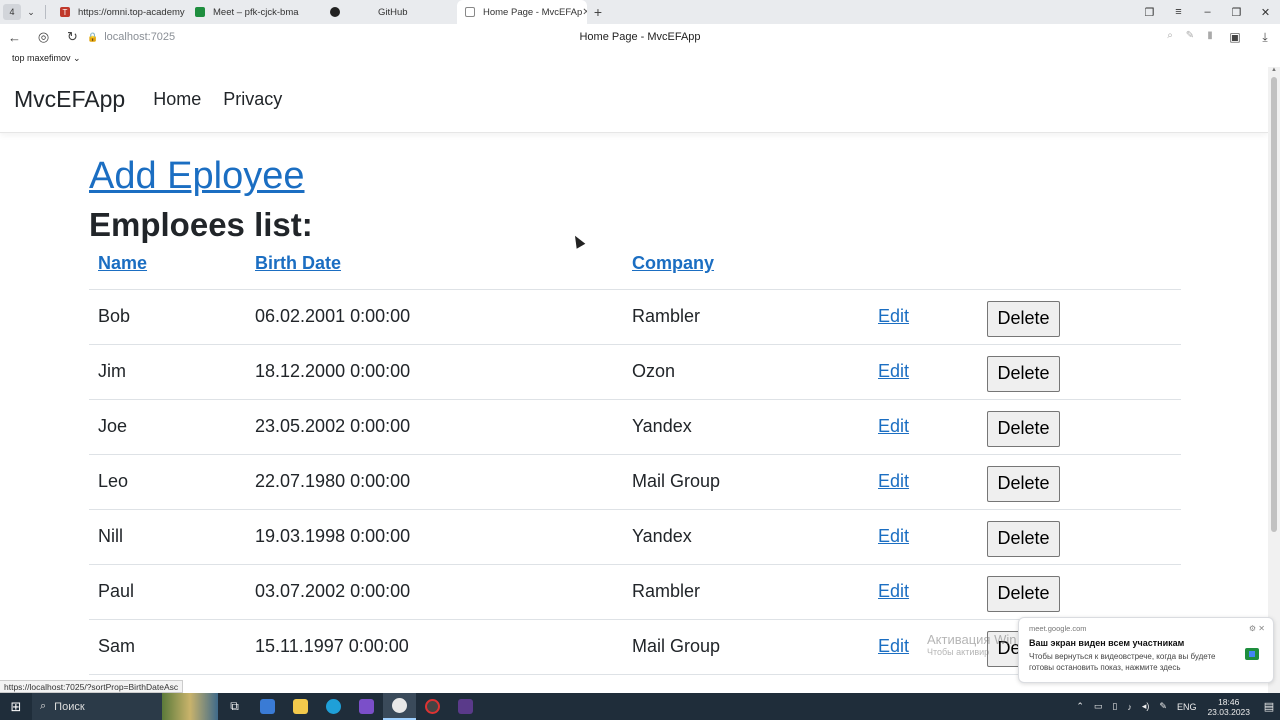  What do you see at coordinates (298, 263) in the screenshot?
I see `sort-birth-date-link: Birth Date` at bounding box center [298, 263].